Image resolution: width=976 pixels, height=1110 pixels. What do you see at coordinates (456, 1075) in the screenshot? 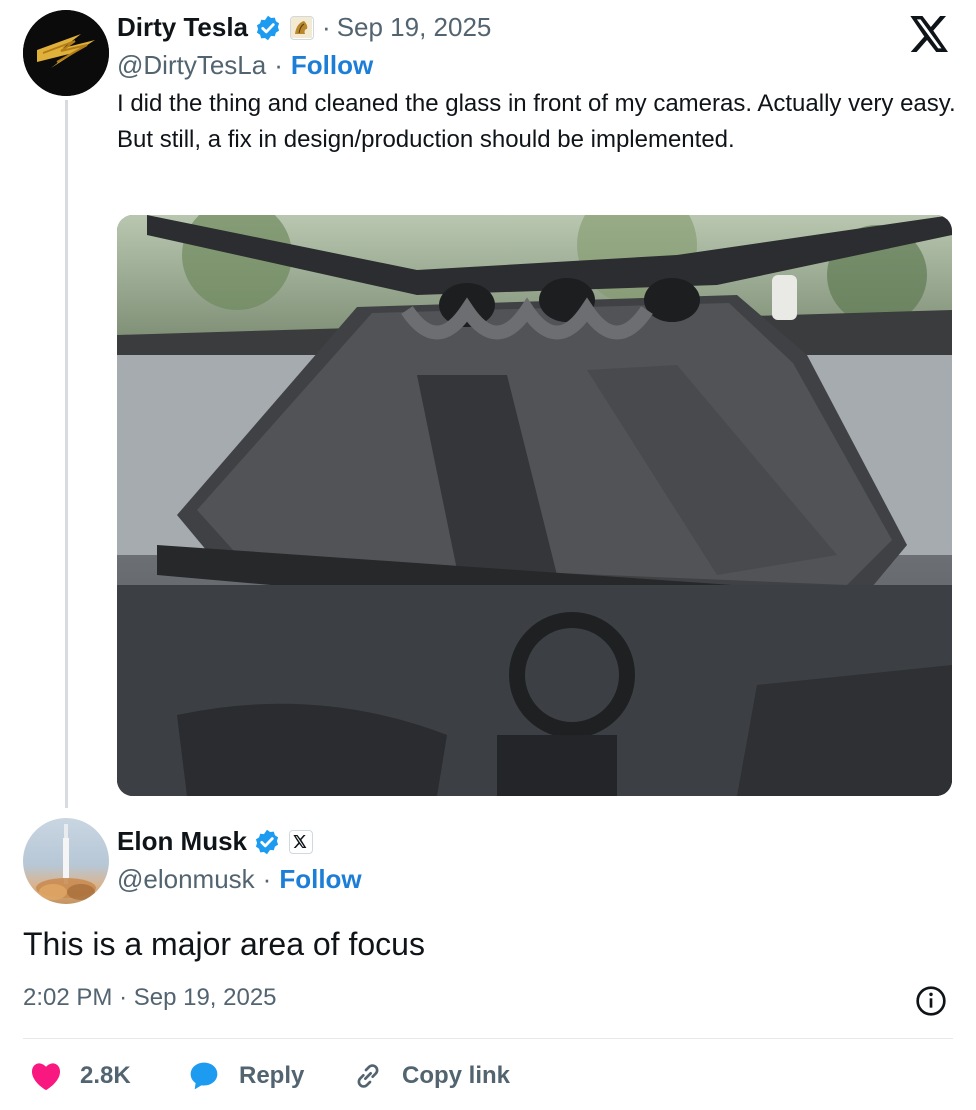
I see `copy-link-label: Copy link` at bounding box center [456, 1075].